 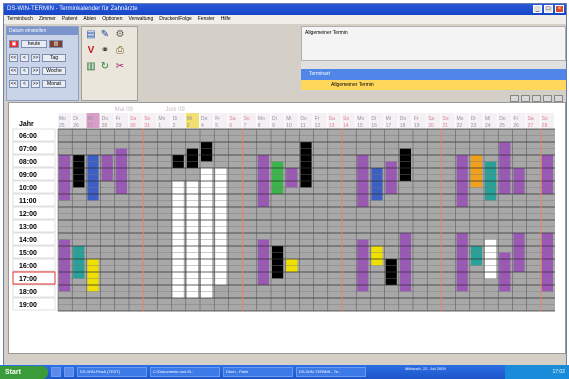 What do you see at coordinates (318, 126) in the screenshot?
I see `day-number-label: 12` at bounding box center [318, 126].